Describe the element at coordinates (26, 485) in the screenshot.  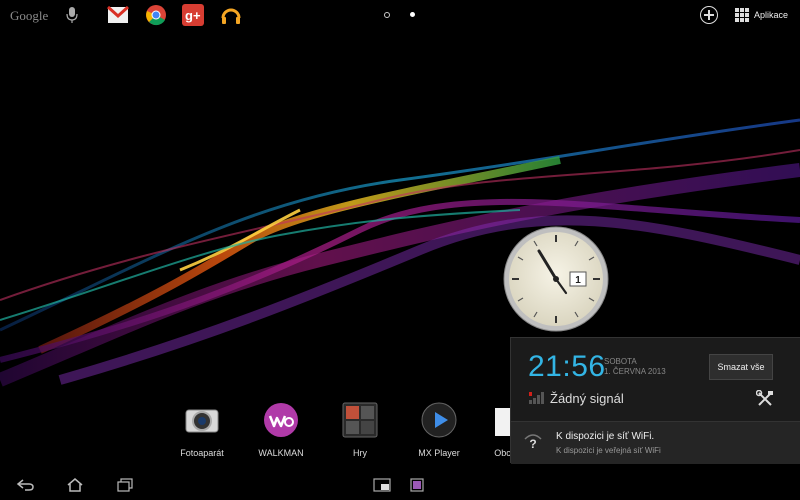
I see `back-icon` at that location.